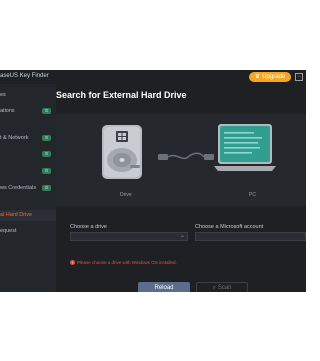 The width and height of the screenshot is (320, 361). Describe the element at coordinates (28, 171) in the screenshot. I see `sidebar-item-5: 0` at that location.